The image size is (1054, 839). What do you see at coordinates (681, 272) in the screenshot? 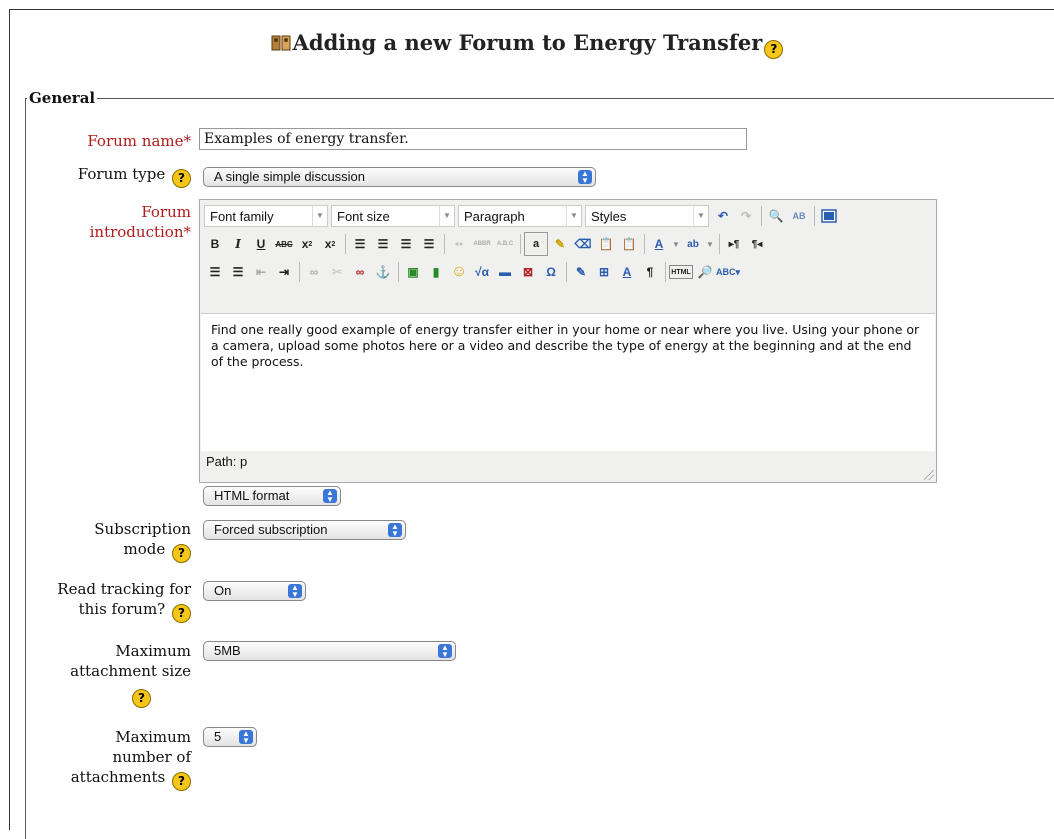
I see `html-source-icon: HTML` at bounding box center [681, 272].